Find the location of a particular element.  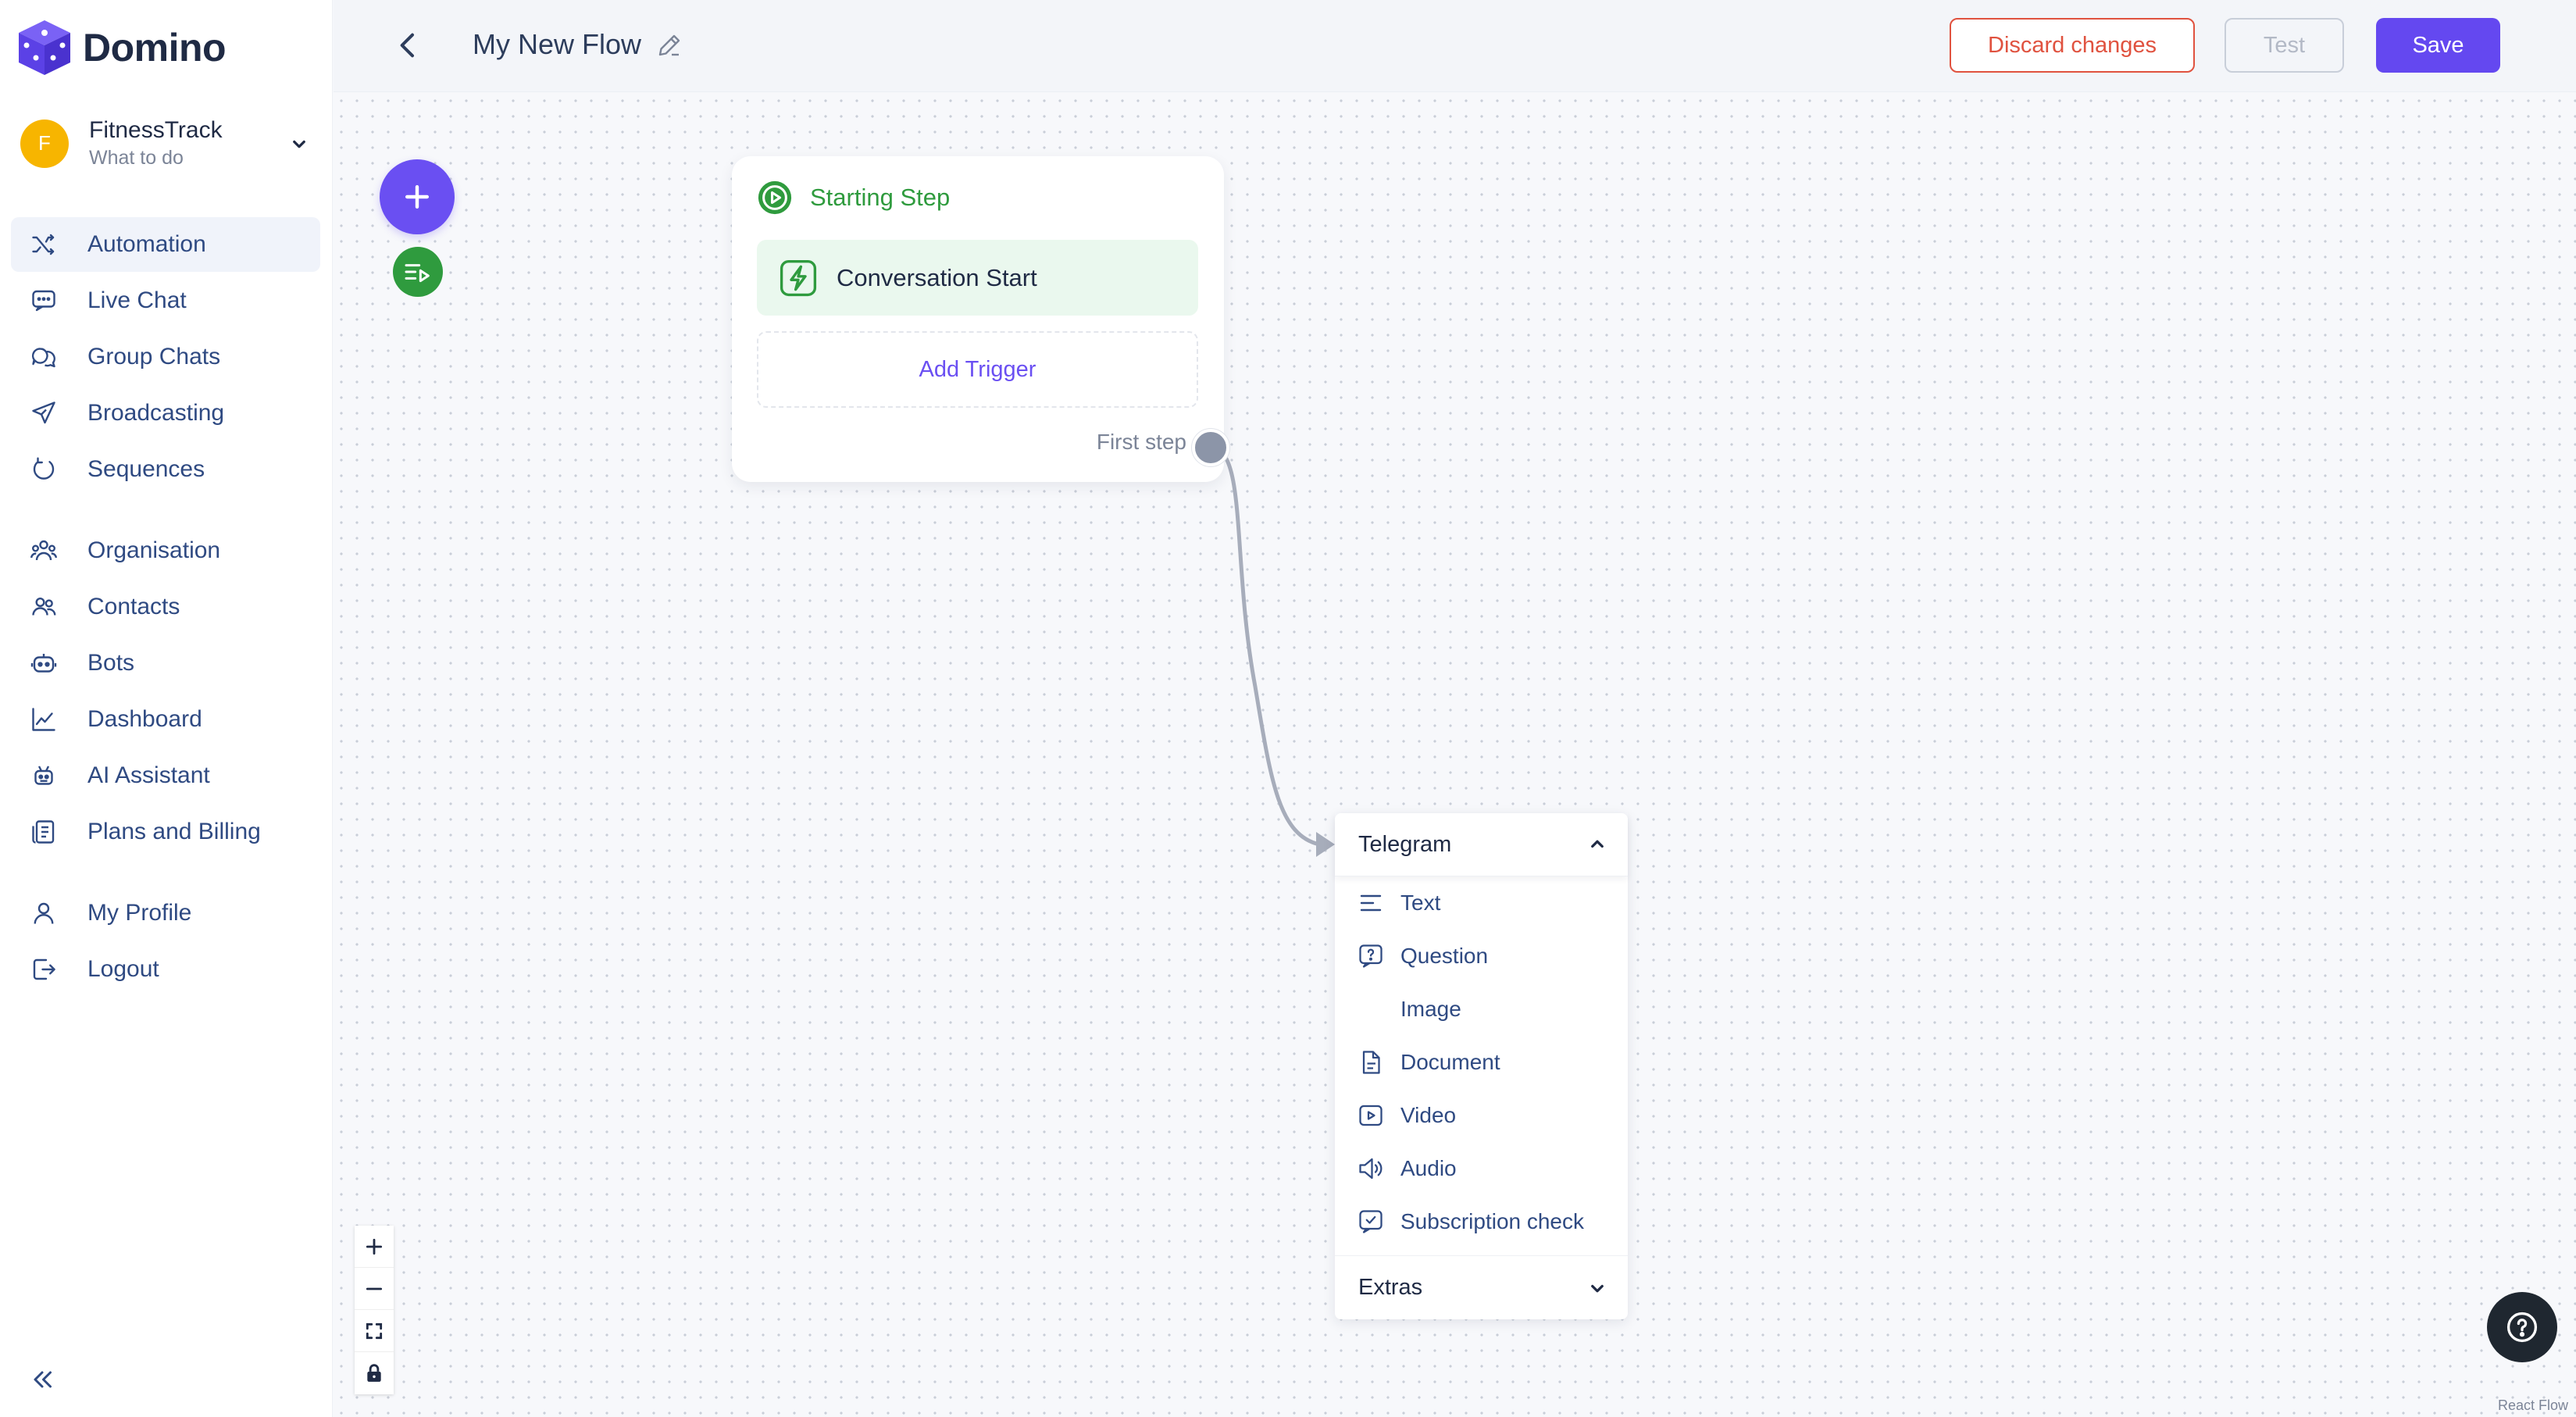

nav-item-contacts: Contacts is located at coordinates (165, 607).